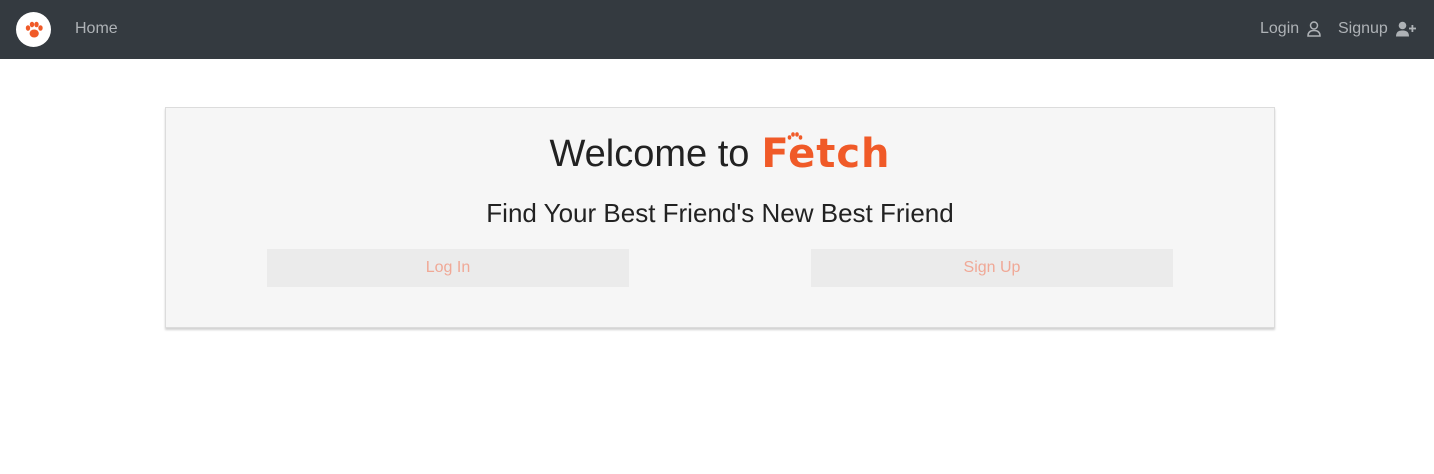  What do you see at coordinates (1363, 28) in the screenshot?
I see `nav-signup-label: Signup` at bounding box center [1363, 28].